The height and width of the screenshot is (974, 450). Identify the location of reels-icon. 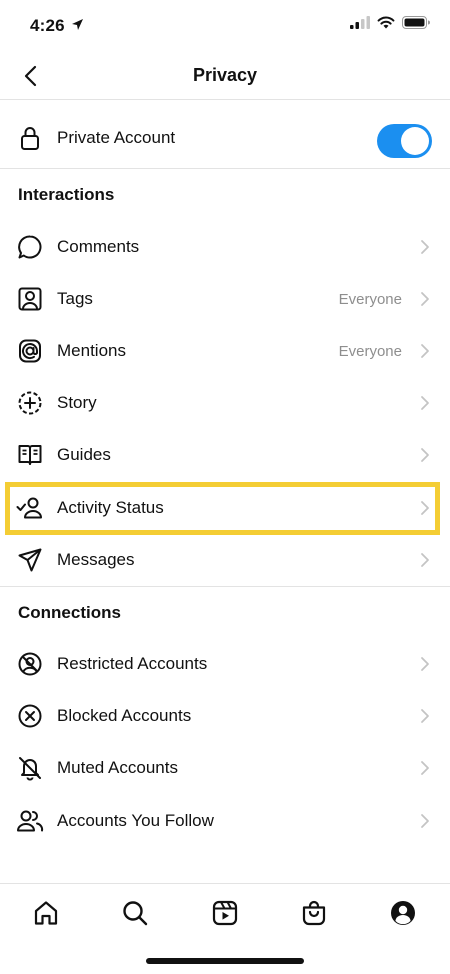
(225, 913).